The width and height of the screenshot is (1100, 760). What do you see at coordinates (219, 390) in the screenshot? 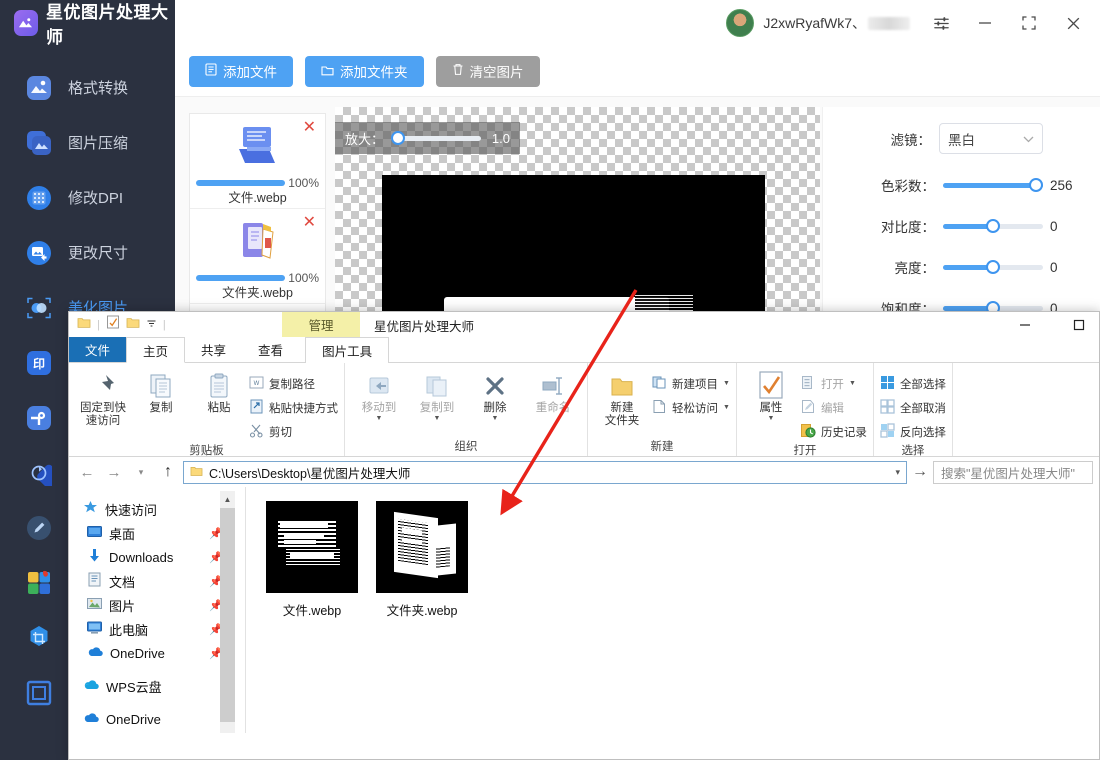
I see `ribbon-button-paste: 粘贴` at bounding box center [219, 390].